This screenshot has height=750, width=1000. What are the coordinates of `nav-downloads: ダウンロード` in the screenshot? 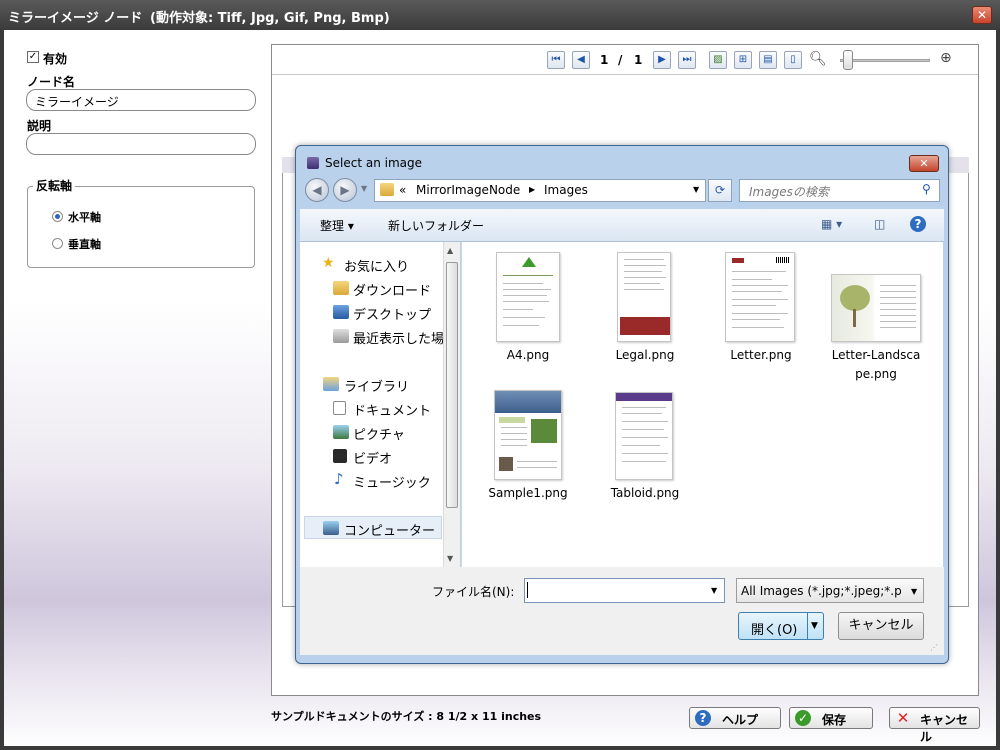 It's located at (392, 289).